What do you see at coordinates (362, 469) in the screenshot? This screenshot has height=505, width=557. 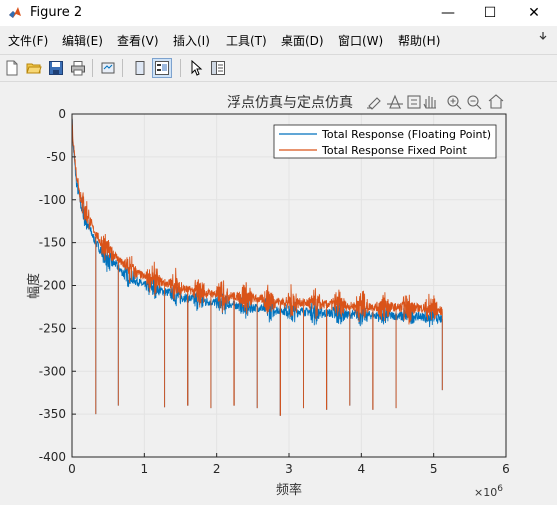 I see `x-tick-label: 4` at bounding box center [362, 469].